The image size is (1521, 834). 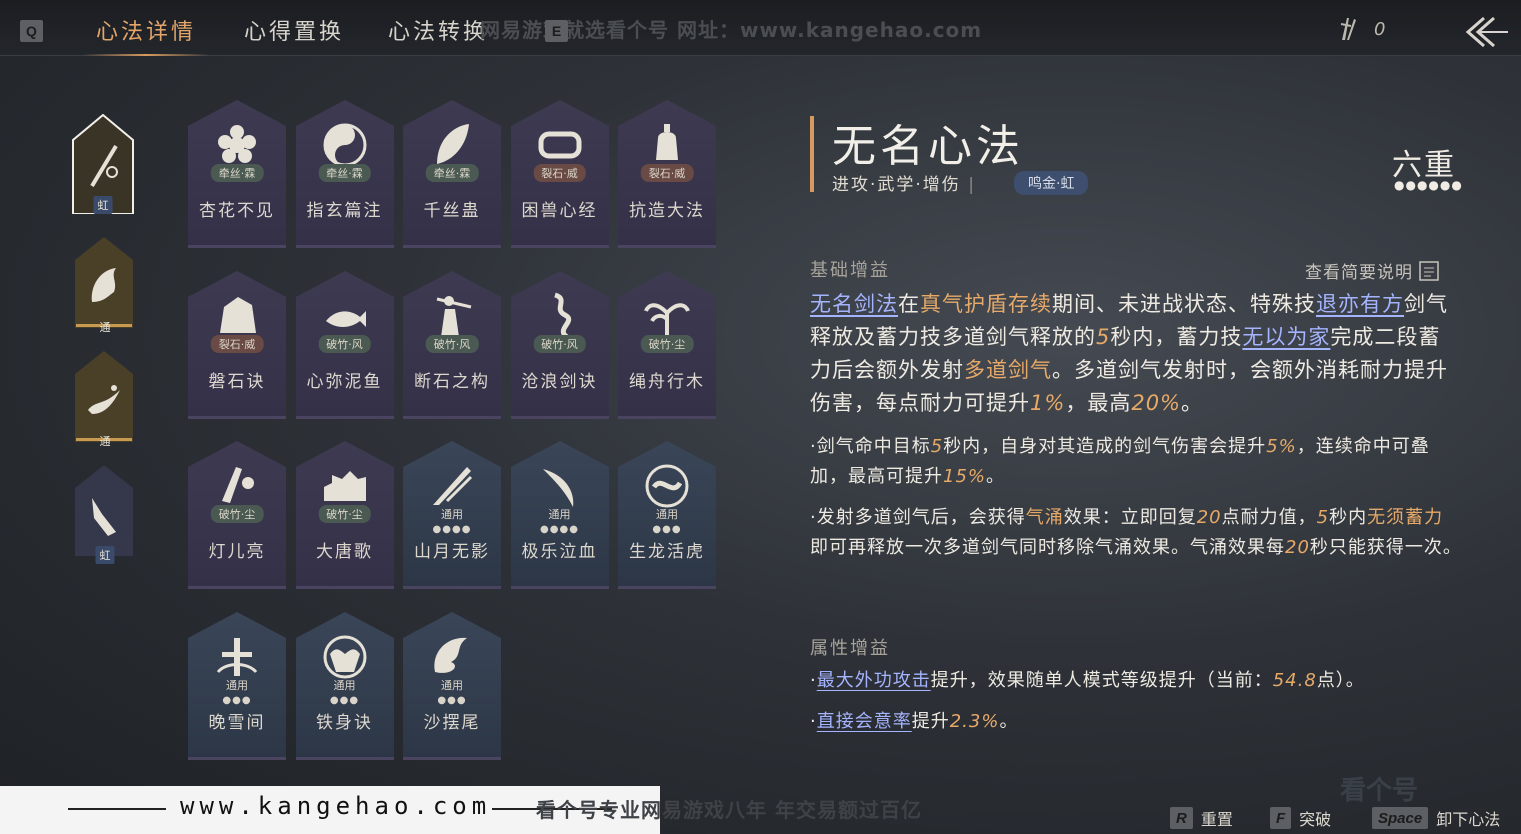 What do you see at coordinates (667, 381) in the screenshot?
I see `card-name: 绳舟行木` at bounding box center [667, 381].